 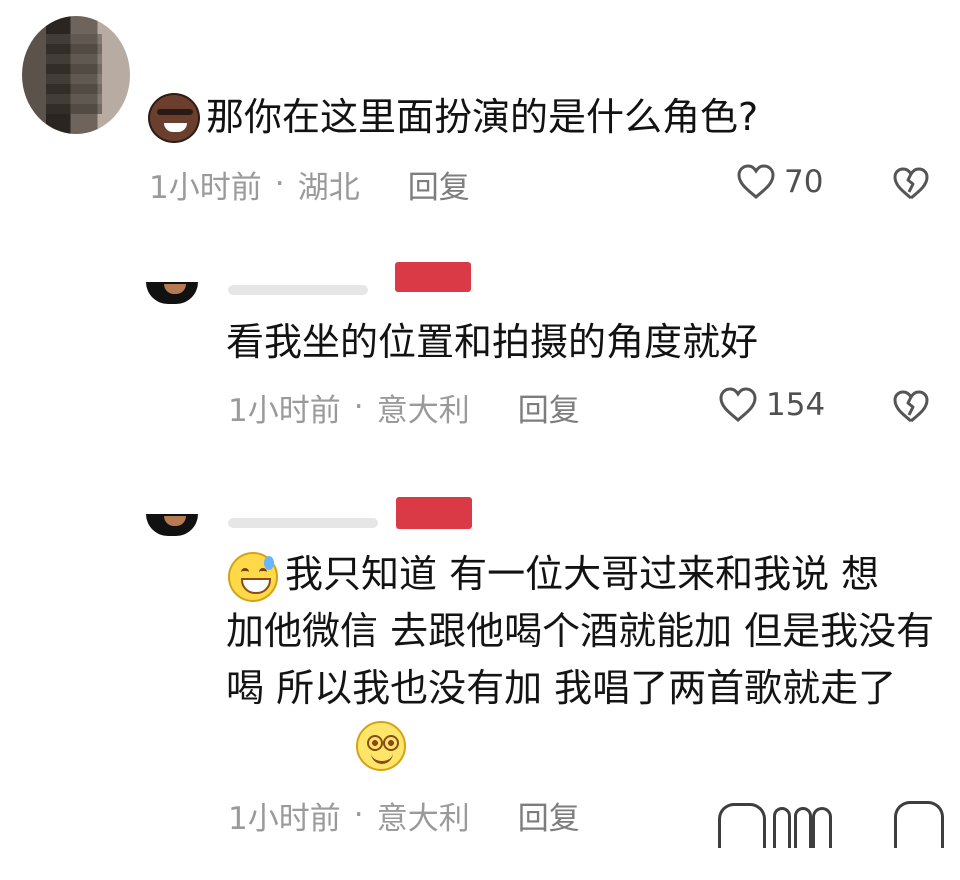 I want to click on comment-location: 湖北, so click(x=328, y=187).